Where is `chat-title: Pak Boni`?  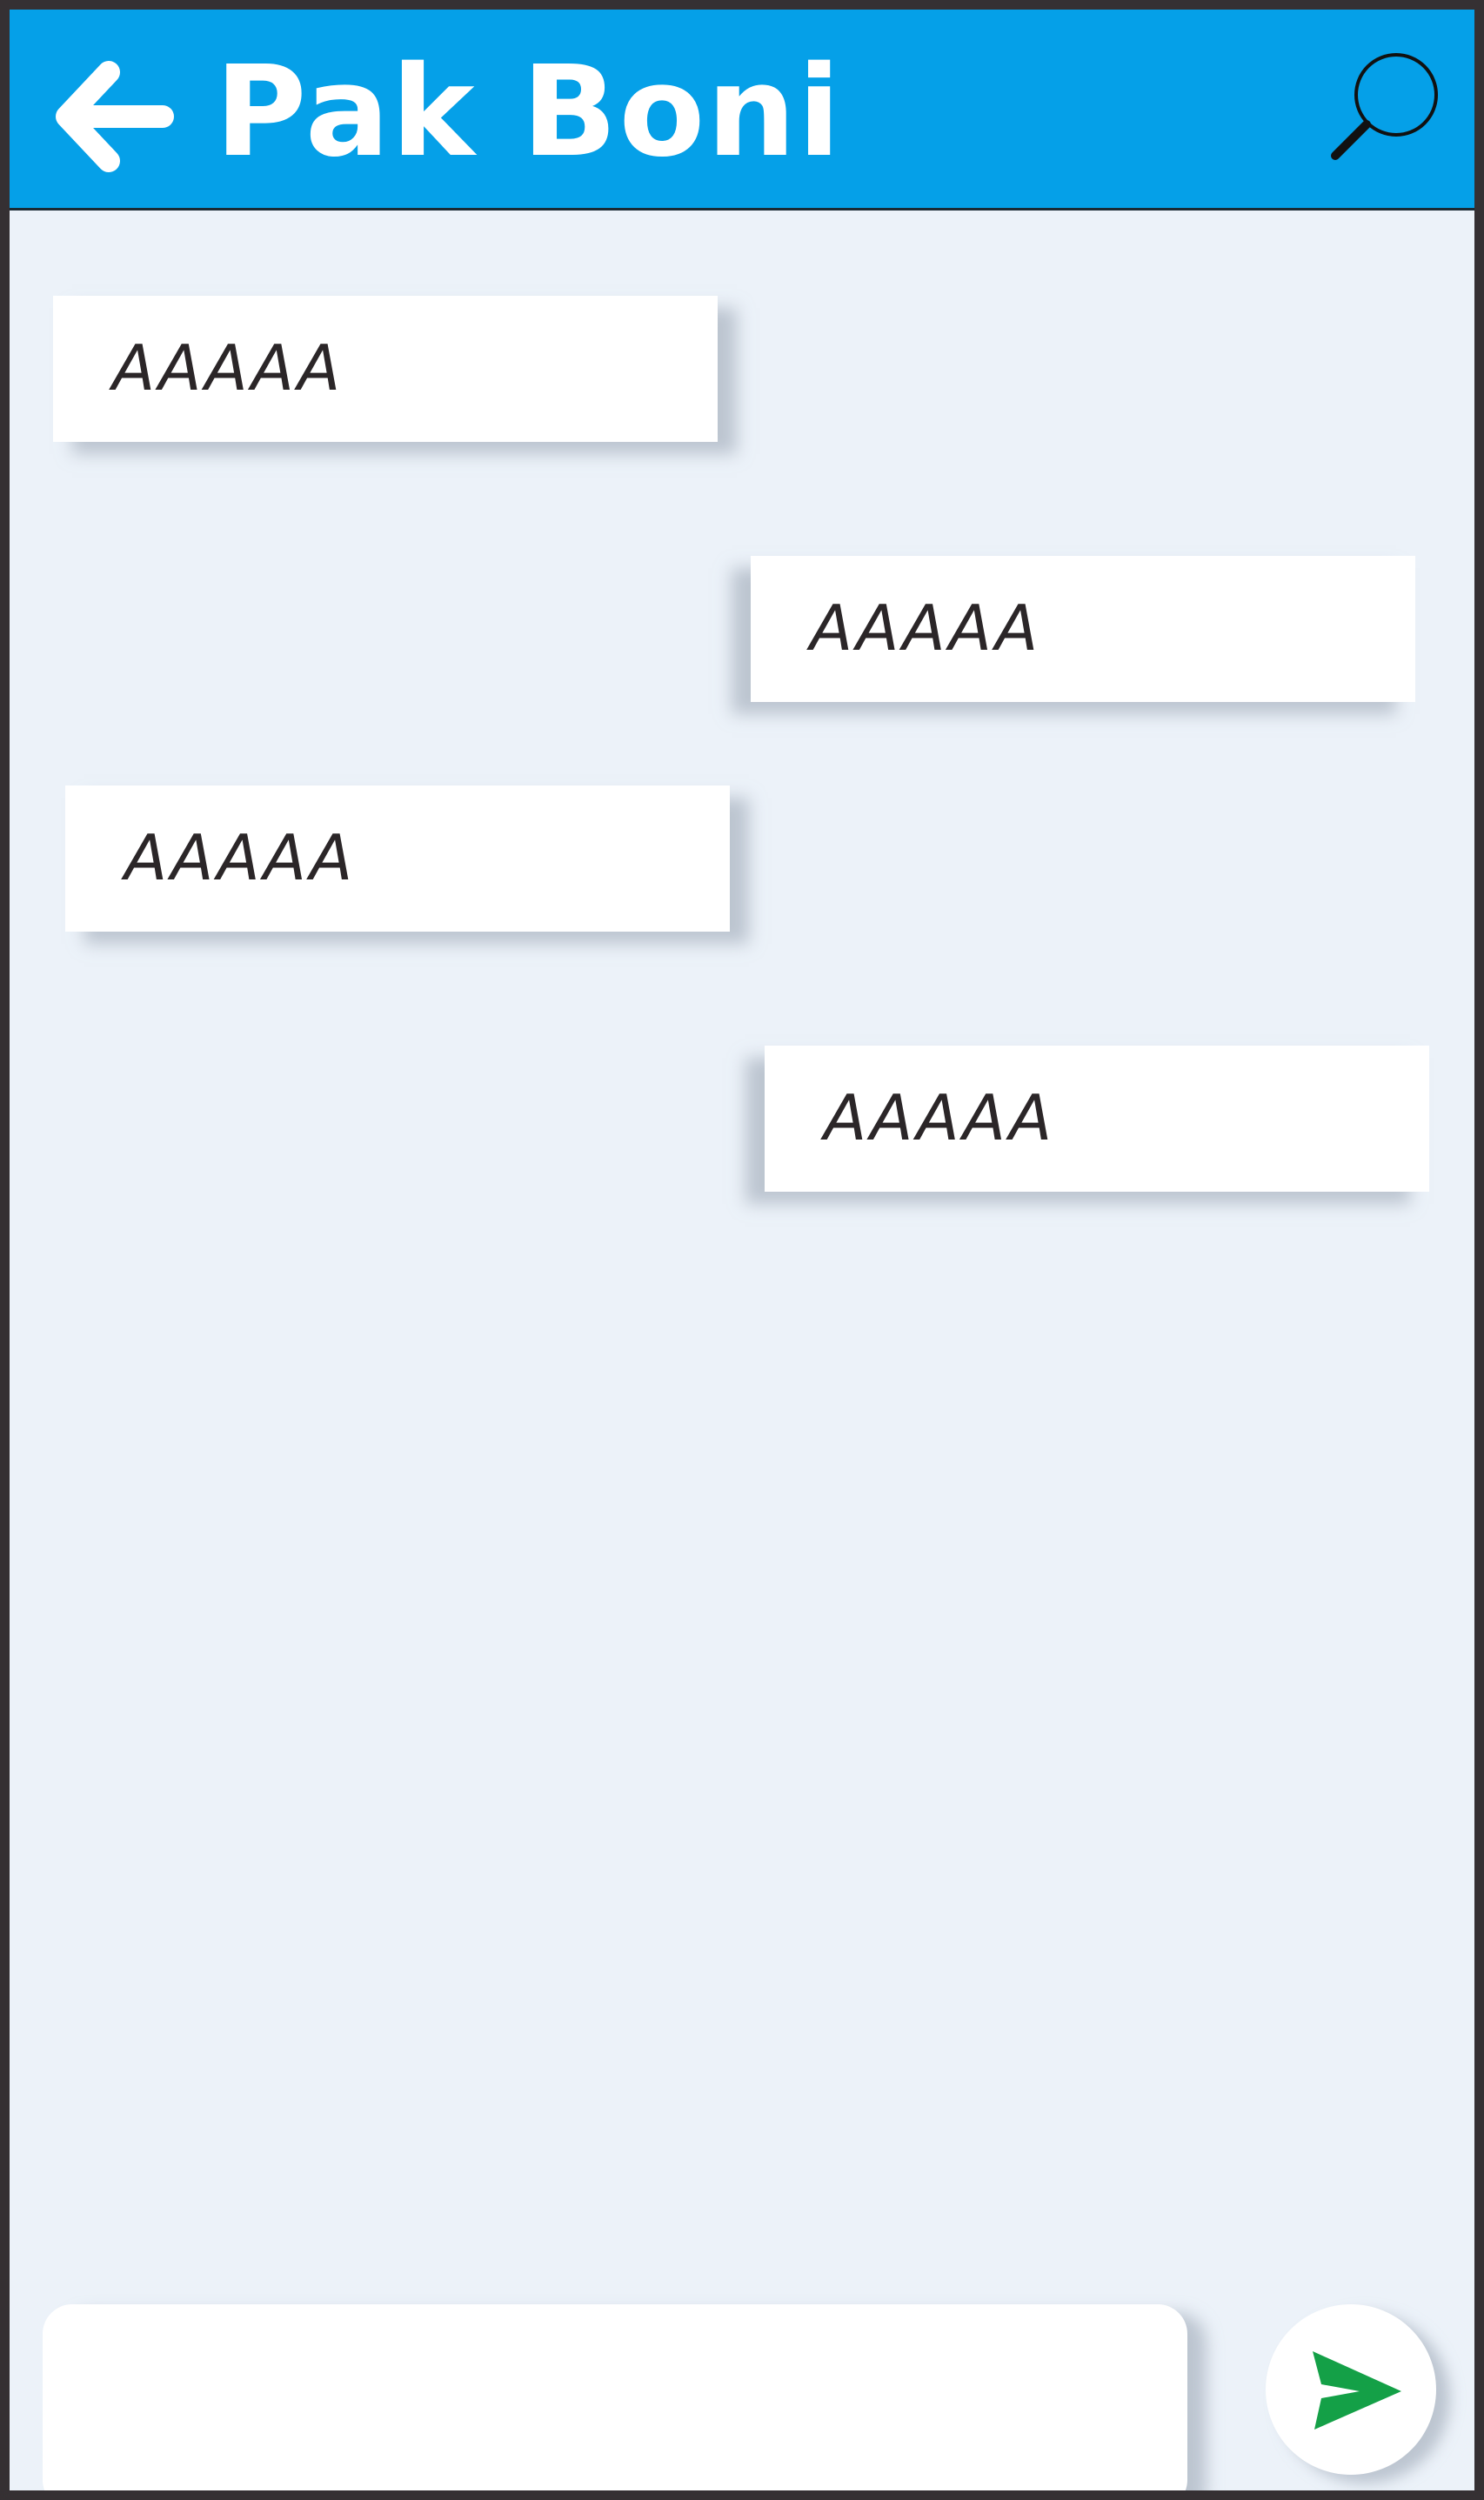
chat-title: Pak Boni is located at coordinates (529, 111).